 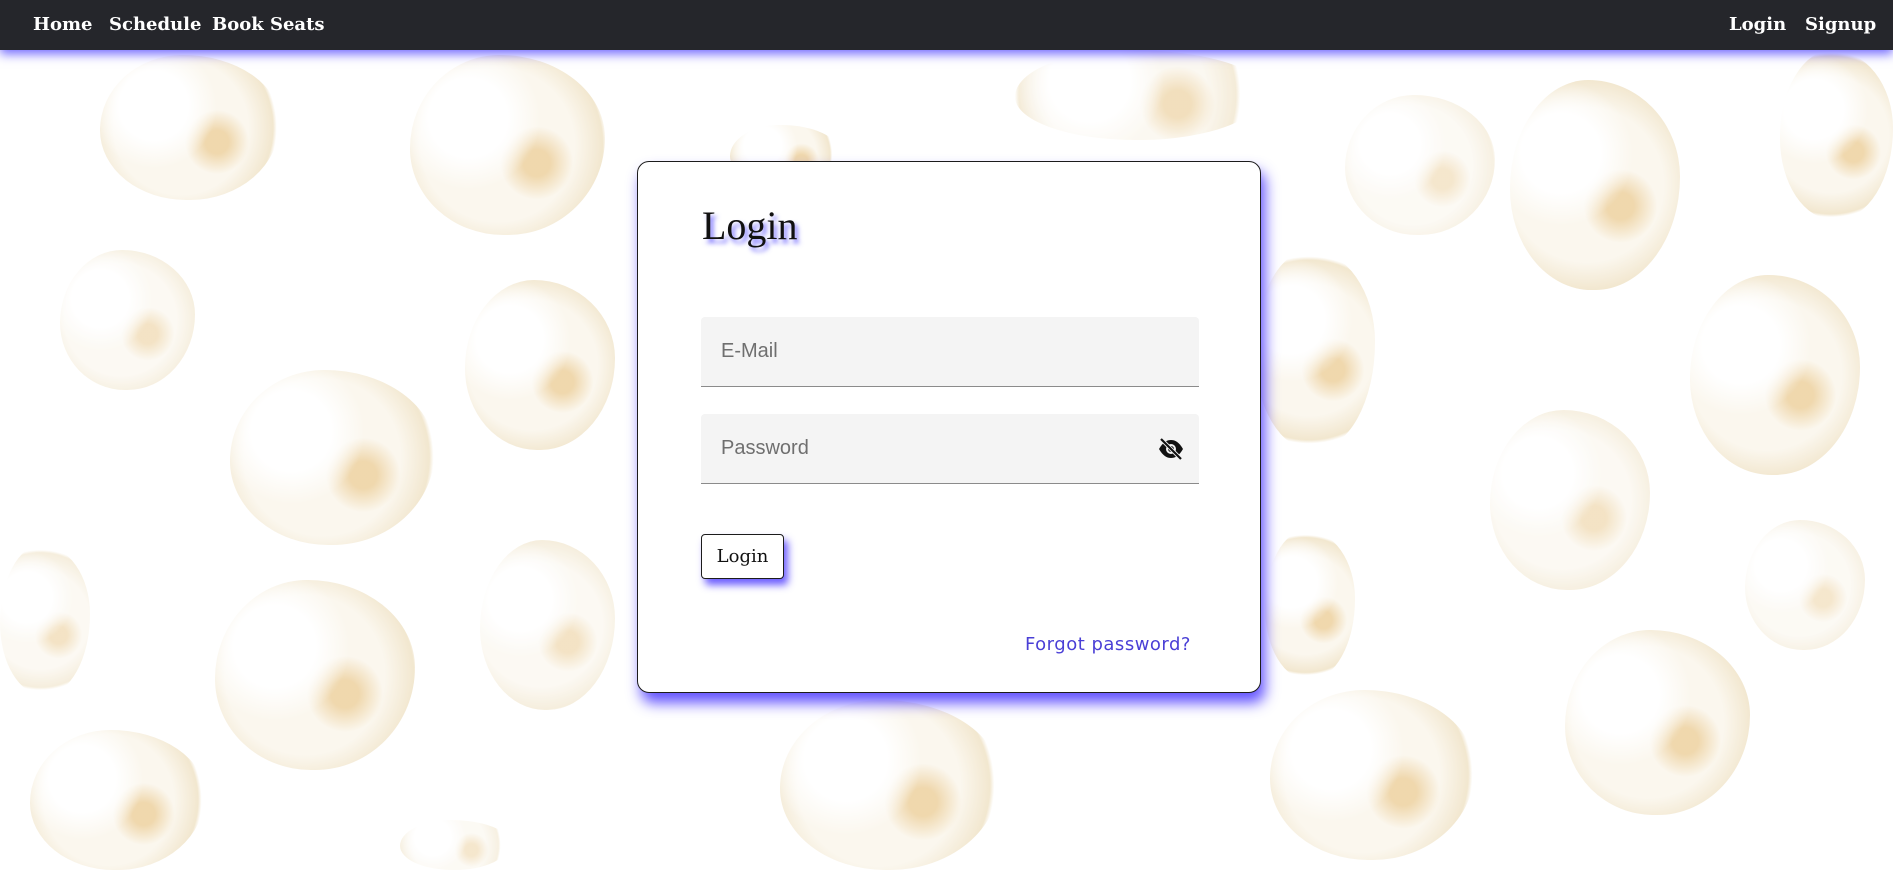 I want to click on nav-signup-link: Signup, so click(x=1840, y=25).